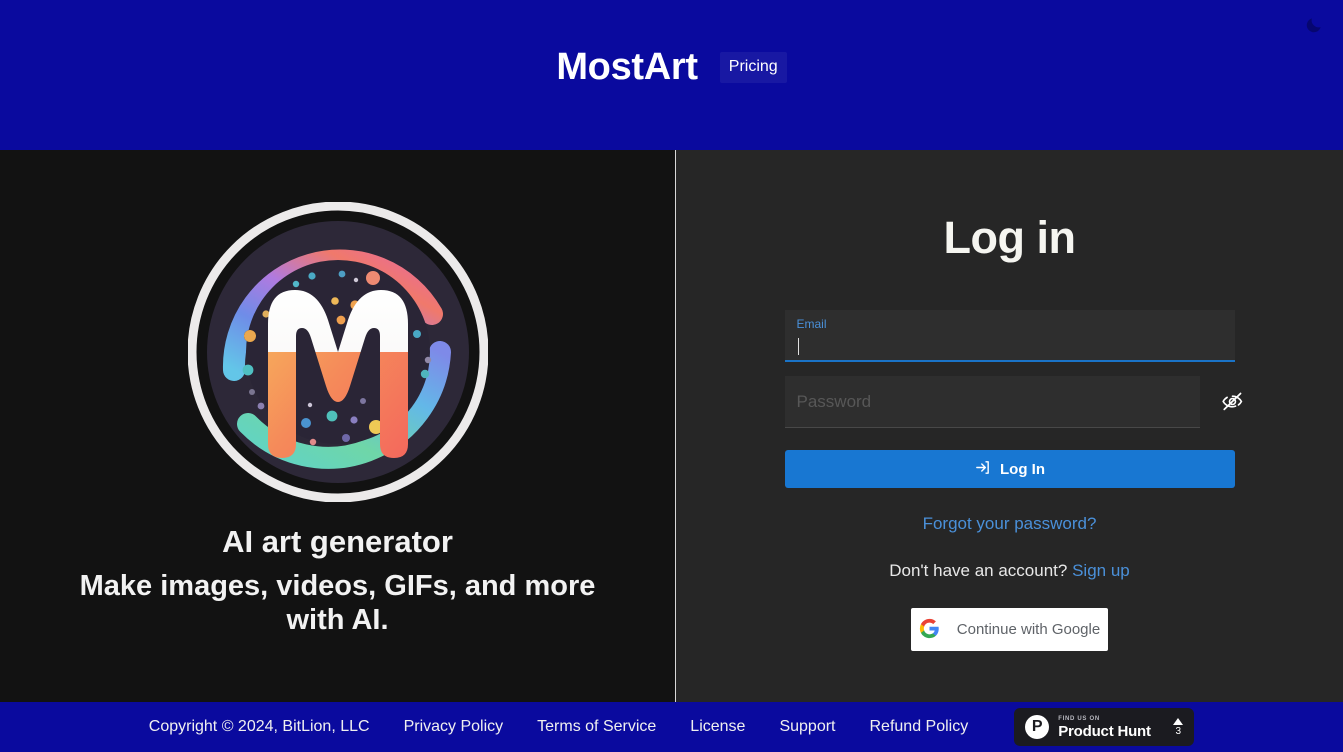  Describe the element at coordinates (1028, 629) in the screenshot. I see `google-button-label: Continue with Google` at that location.